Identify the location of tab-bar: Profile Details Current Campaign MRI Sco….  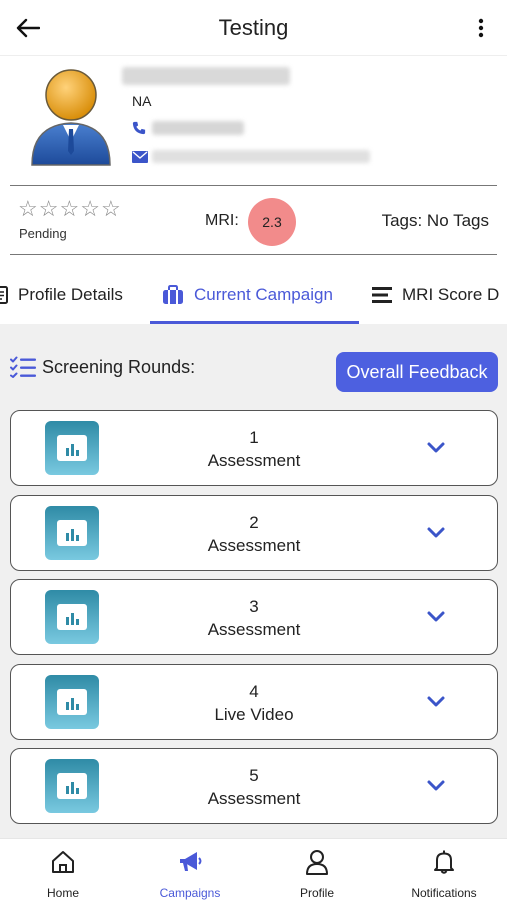
(253, 295).